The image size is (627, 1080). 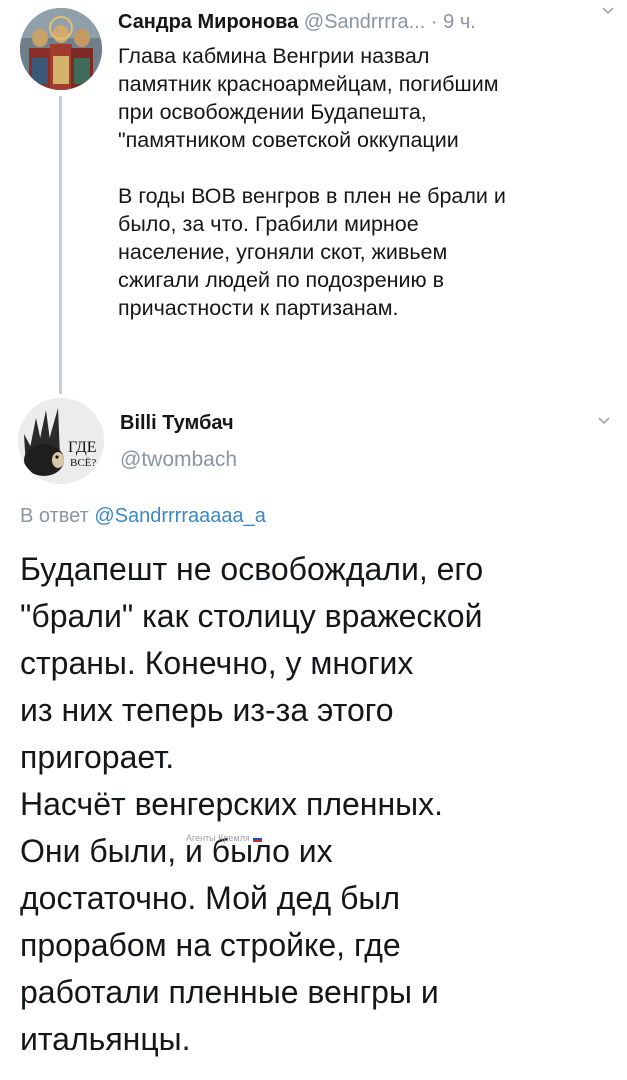 I want to click on hedgehog-avatar: ГДЕ ВСЁ?, so click(x=61, y=441).